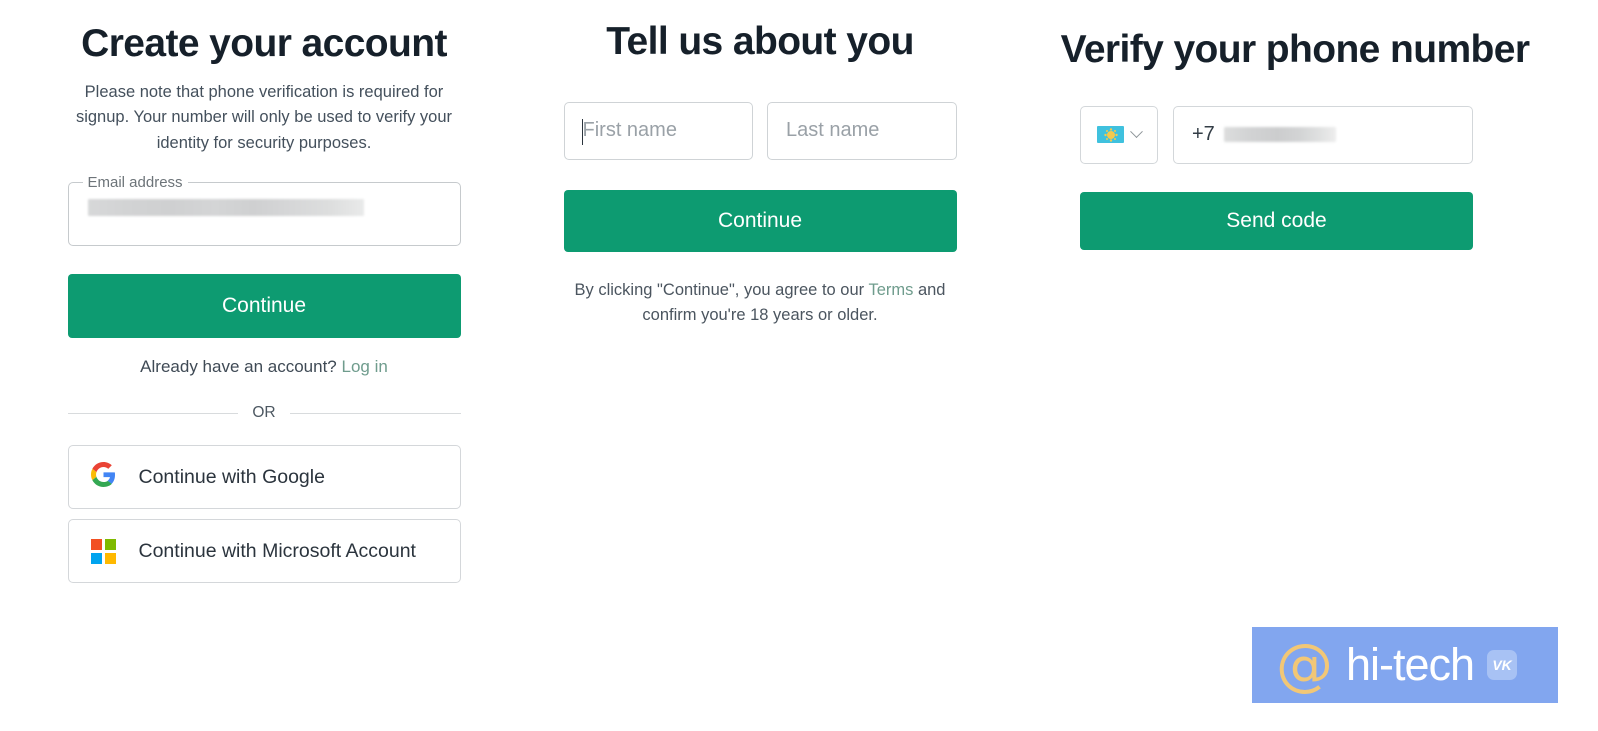  Describe the element at coordinates (103, 477) in the screenshot. I see `google-logo-icon` at that location.